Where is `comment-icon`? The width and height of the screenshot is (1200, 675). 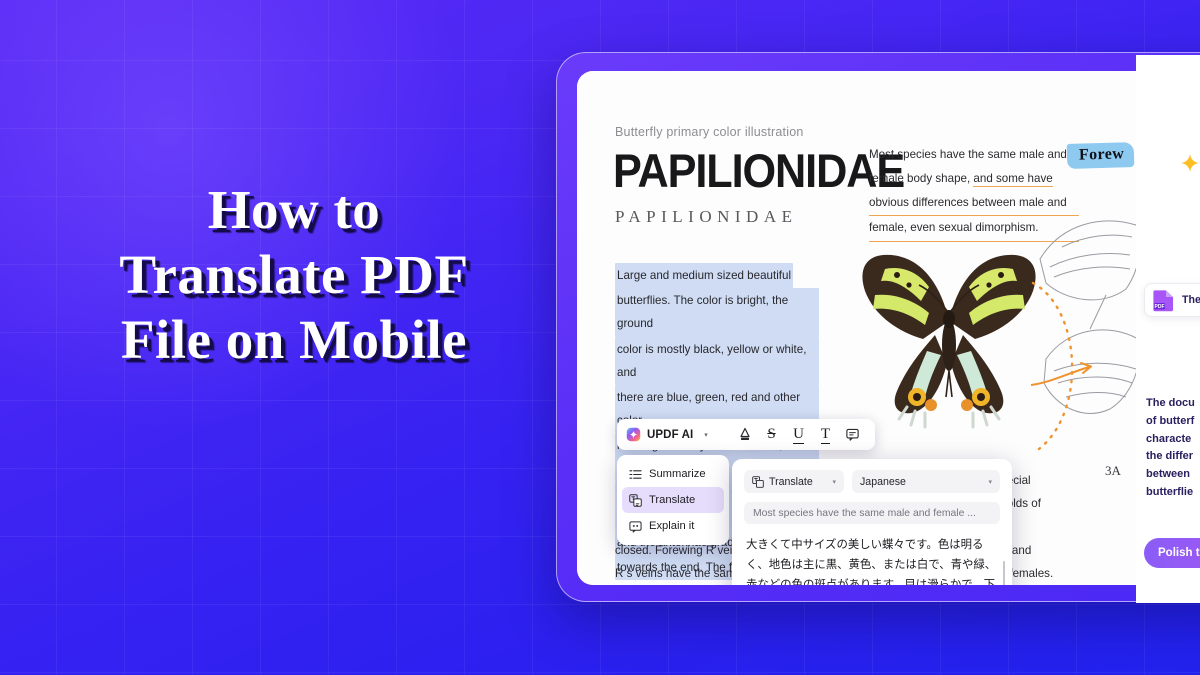
comment-icon is located at coordinates (852, 434).